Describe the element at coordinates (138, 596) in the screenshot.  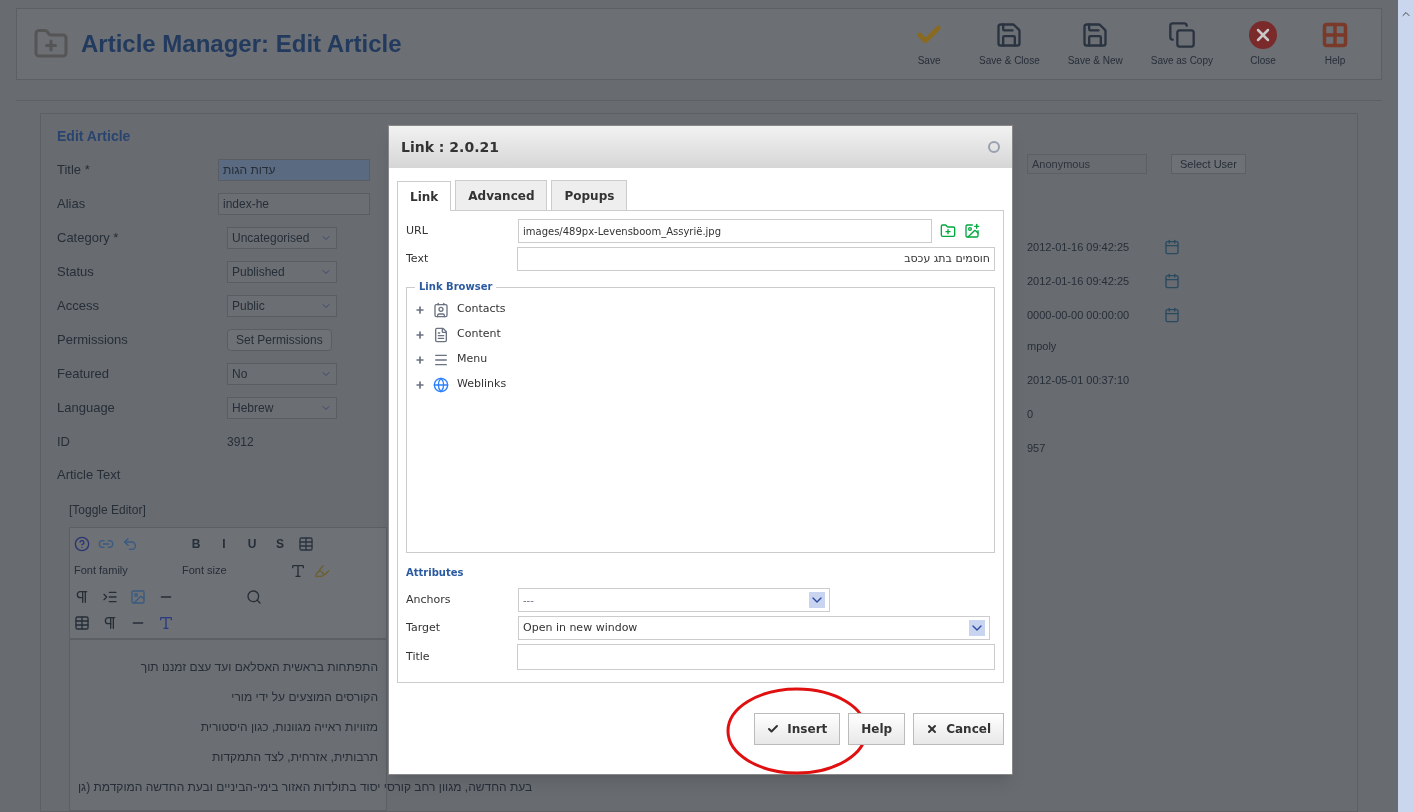
I see `image-icon` at that location.